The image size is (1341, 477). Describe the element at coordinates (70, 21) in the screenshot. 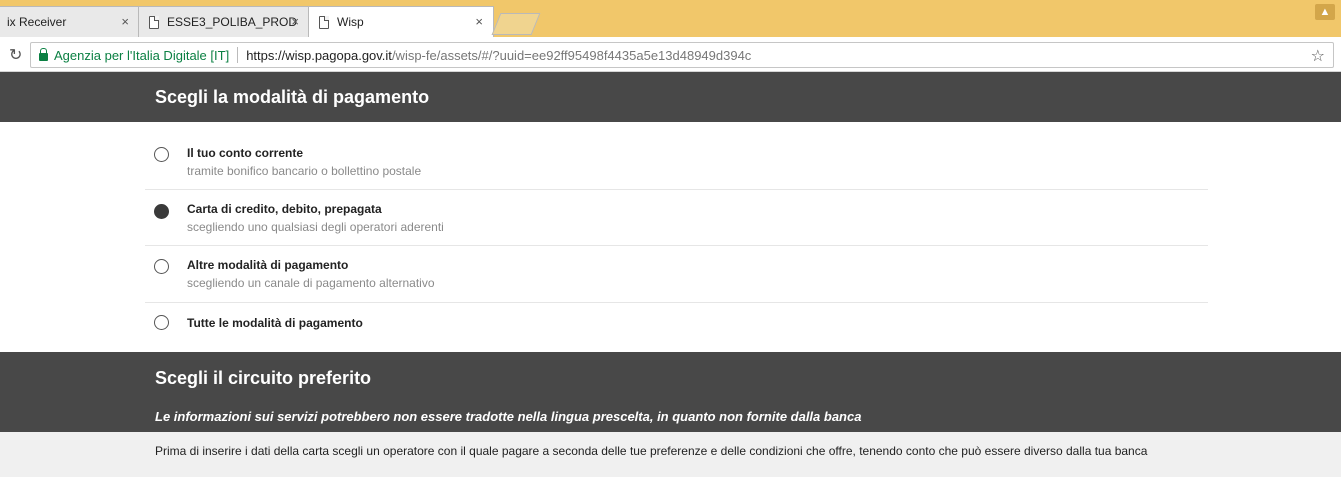

I see `tab-ix-receiver: ix Receiver ×` at that location.